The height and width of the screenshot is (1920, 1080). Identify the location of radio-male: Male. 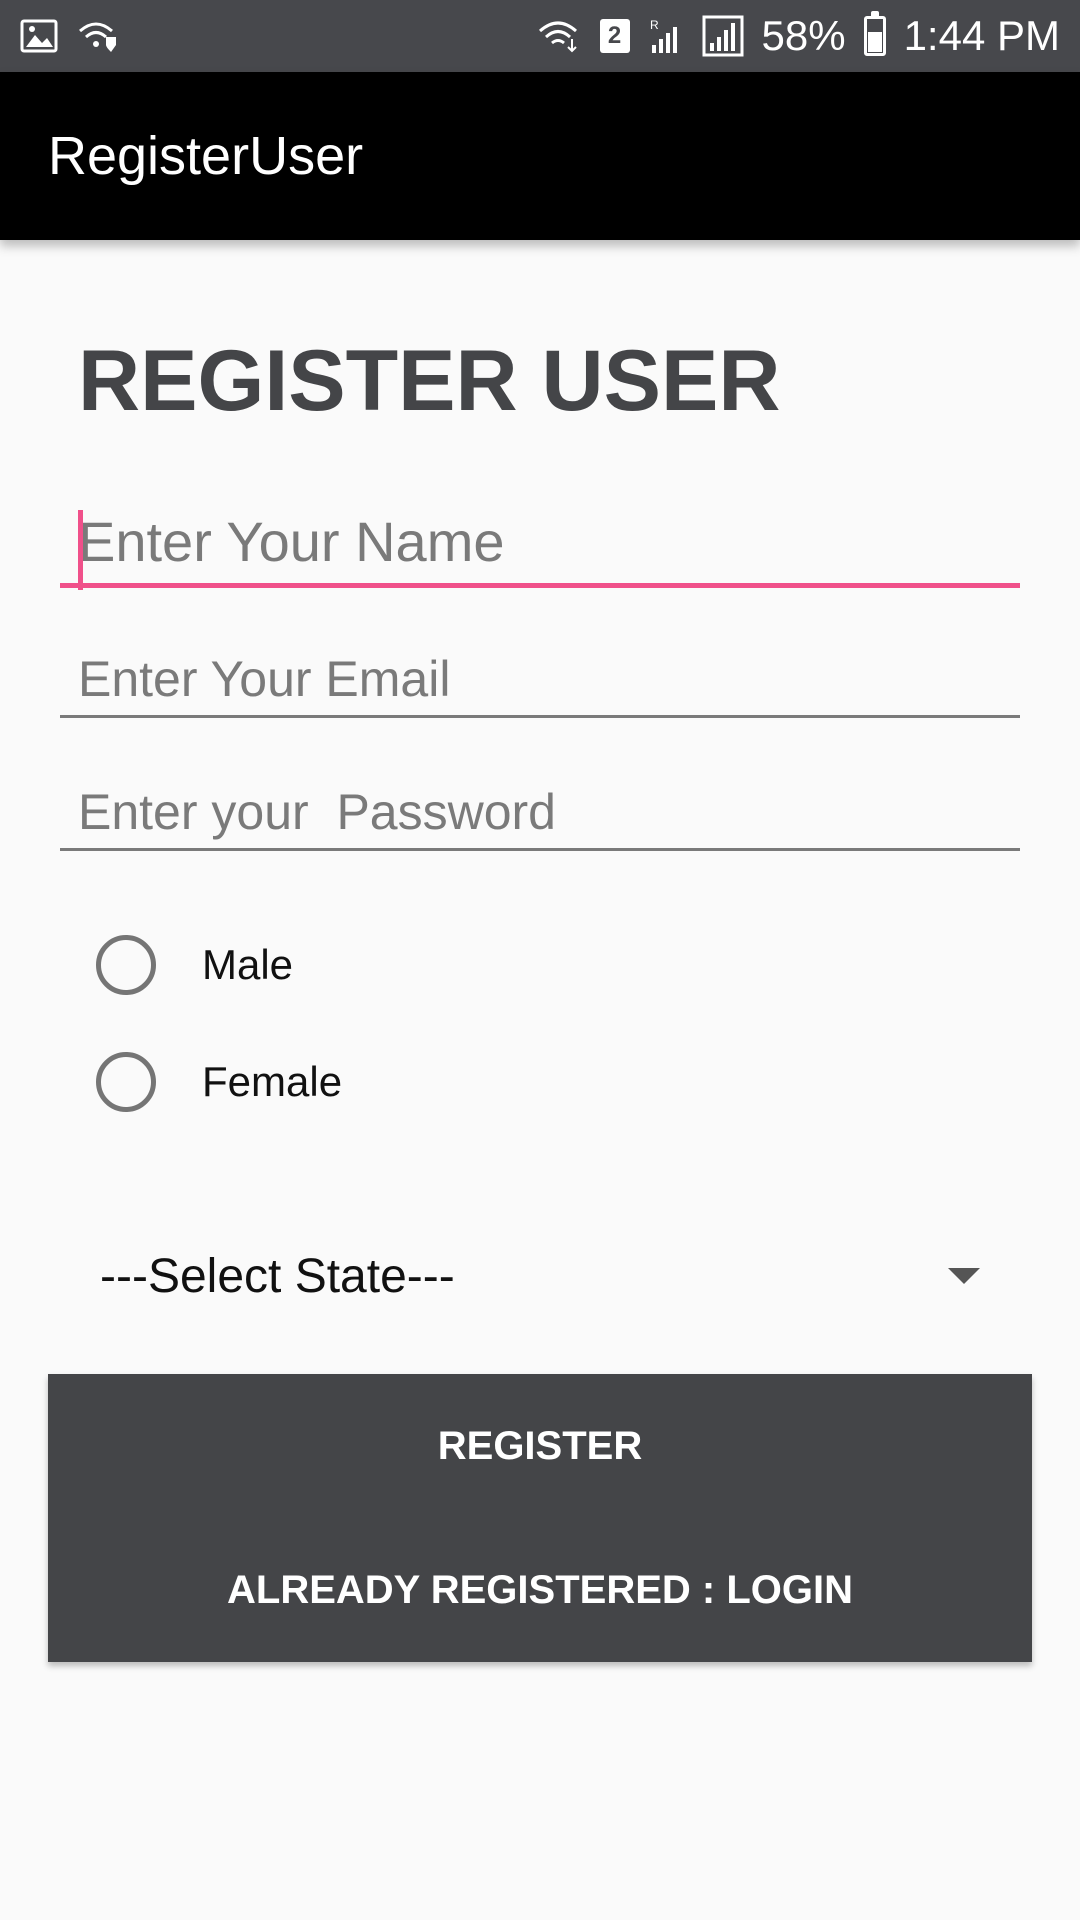
(194, 965).